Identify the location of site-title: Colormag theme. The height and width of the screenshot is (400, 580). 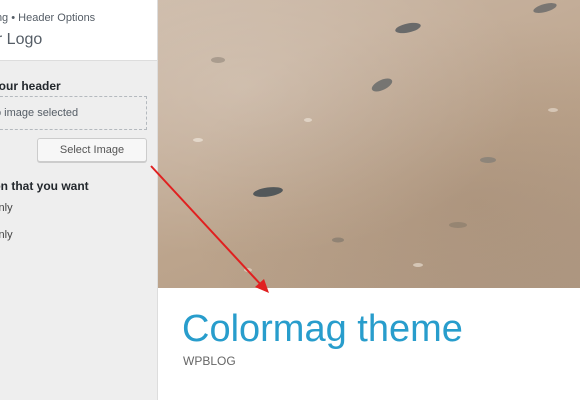
(322, 329).